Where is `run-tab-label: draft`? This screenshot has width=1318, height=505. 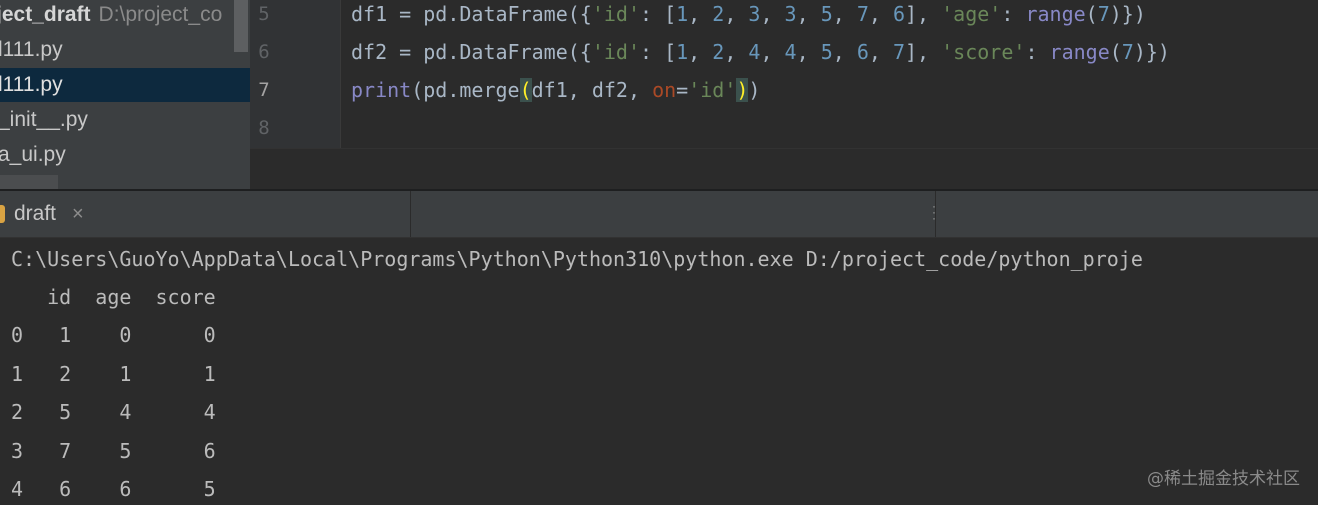
run-tab-label: draft is located at coordinates (35, 213).